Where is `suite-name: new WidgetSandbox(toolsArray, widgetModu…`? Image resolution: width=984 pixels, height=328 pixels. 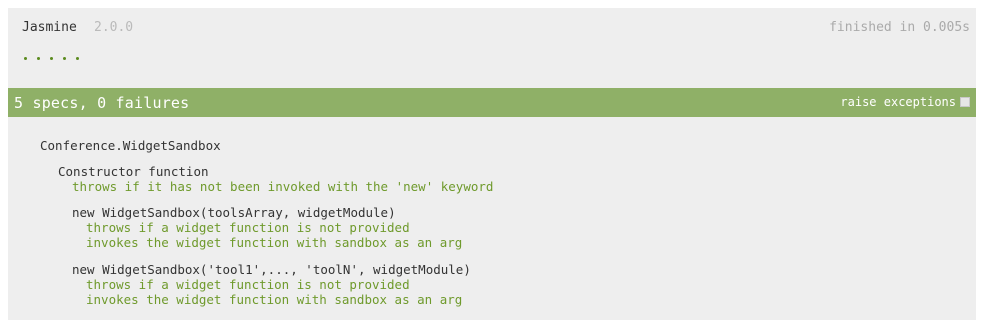
suite-name: new WidgetSandbox(toolsArray, widgetModu… is located at coordinates (234, 212).